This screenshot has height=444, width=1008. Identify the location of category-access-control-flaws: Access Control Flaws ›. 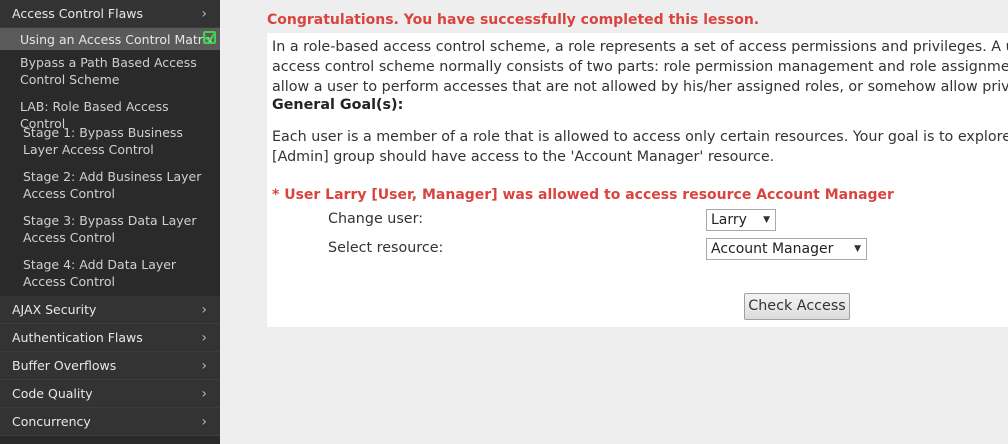
(110, 14).